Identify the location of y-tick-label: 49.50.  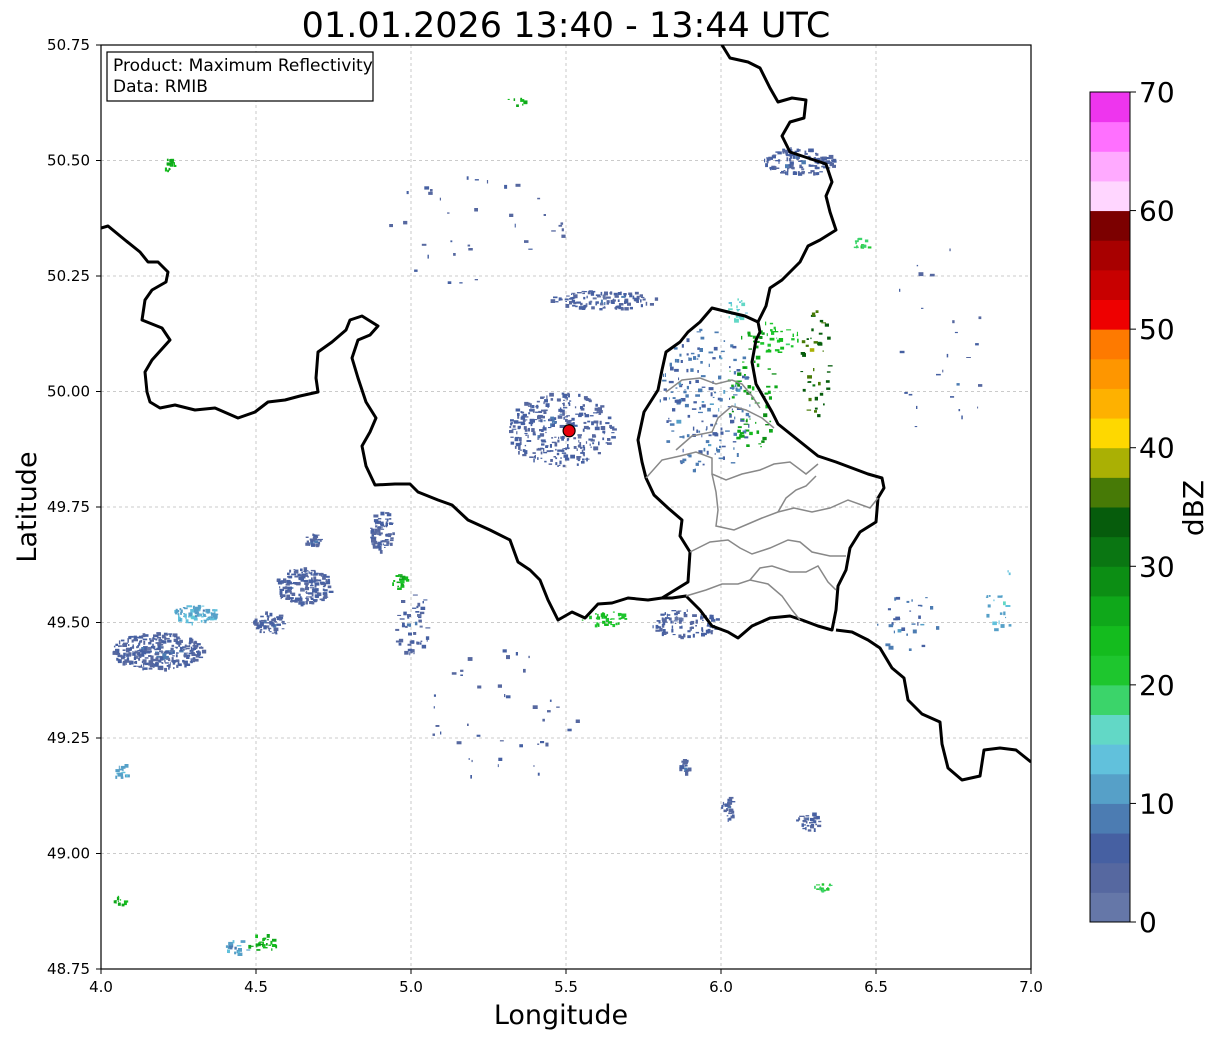
(68, 623).